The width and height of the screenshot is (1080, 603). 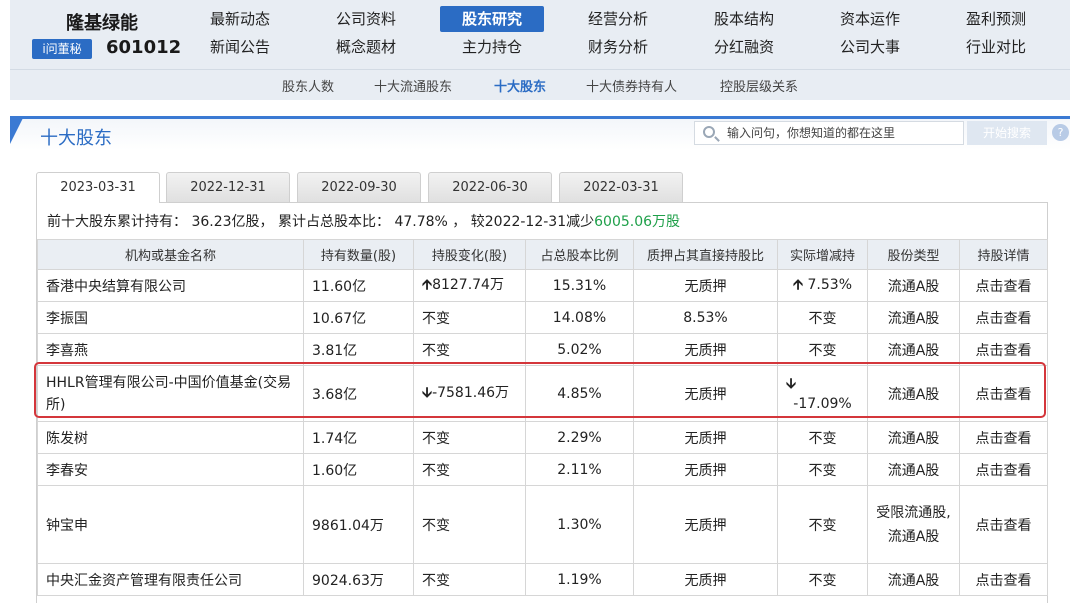 What do you see at coordinates (822, 393) in the screenshot?
I see `holder-actual-change: 🡫 -17.09%` at bounding box center [822, 393].